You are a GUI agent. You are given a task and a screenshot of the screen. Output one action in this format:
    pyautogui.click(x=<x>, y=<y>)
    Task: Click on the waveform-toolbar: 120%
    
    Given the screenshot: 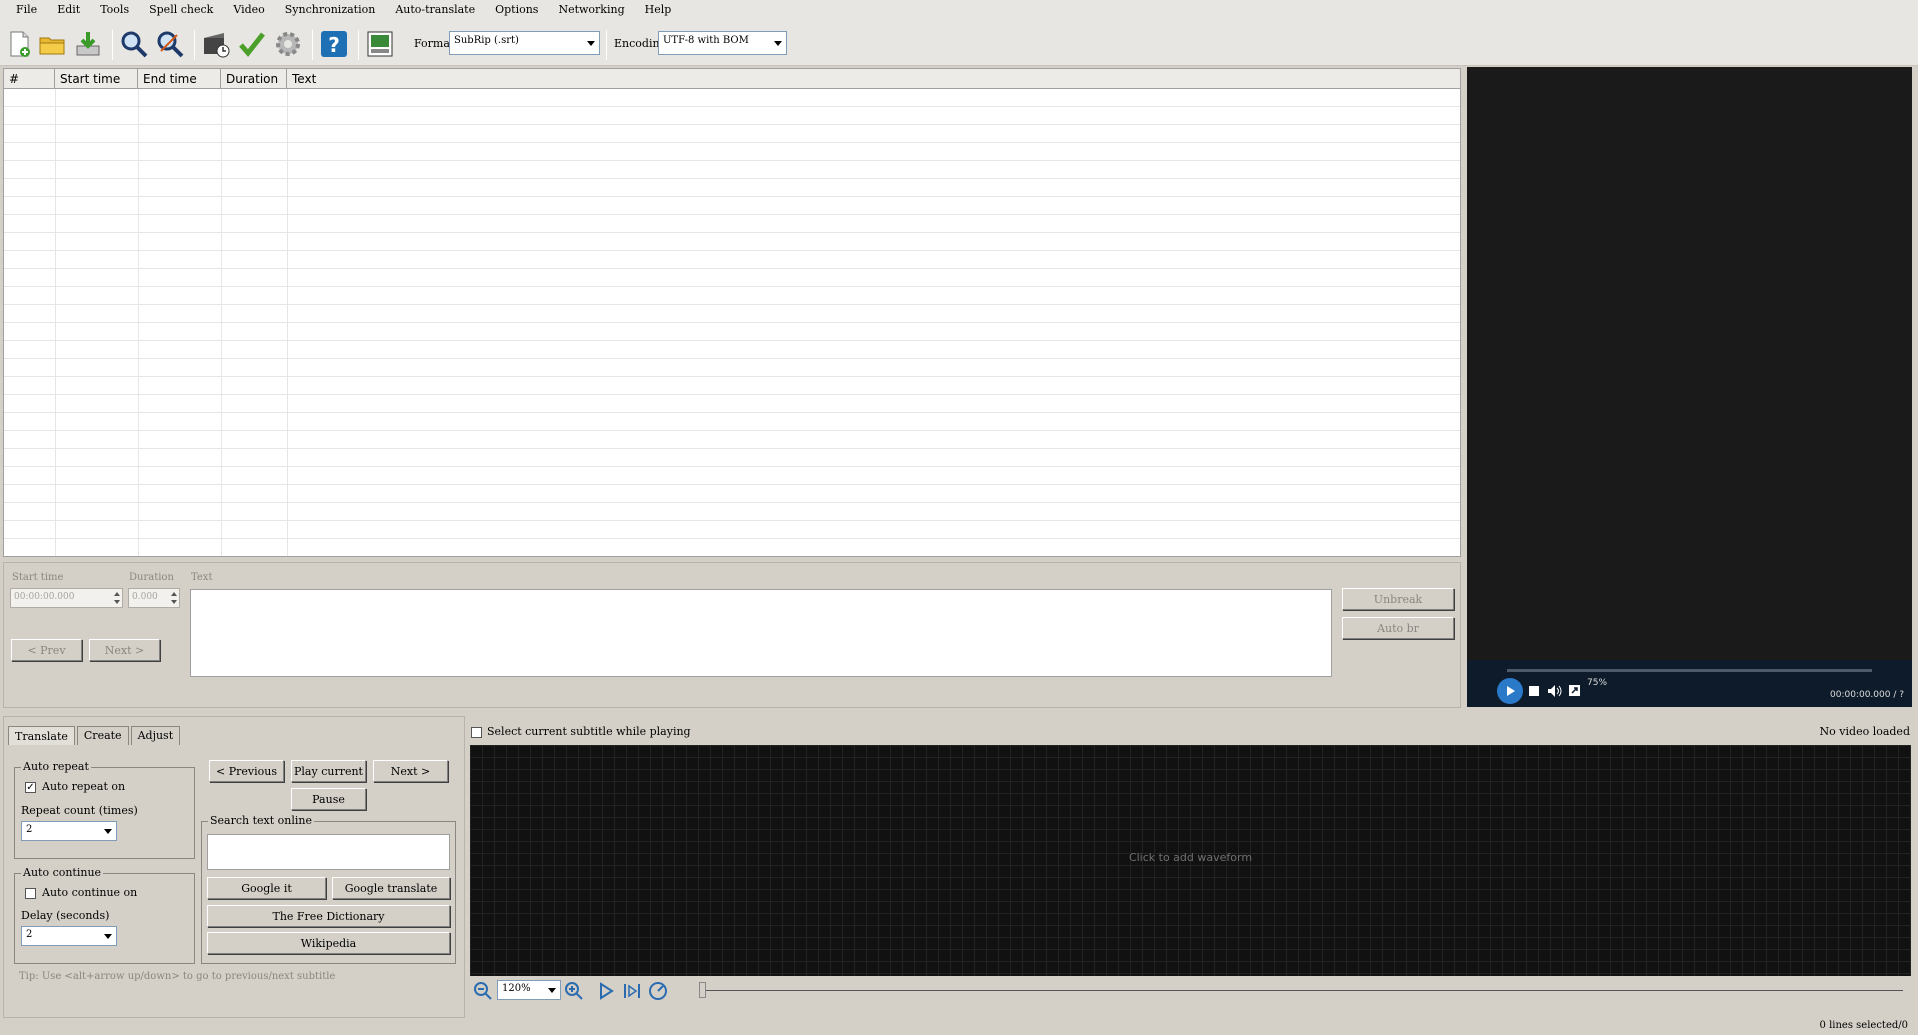 What is the action you would take?
    pyautogui.click(x=1190, y=991)
    